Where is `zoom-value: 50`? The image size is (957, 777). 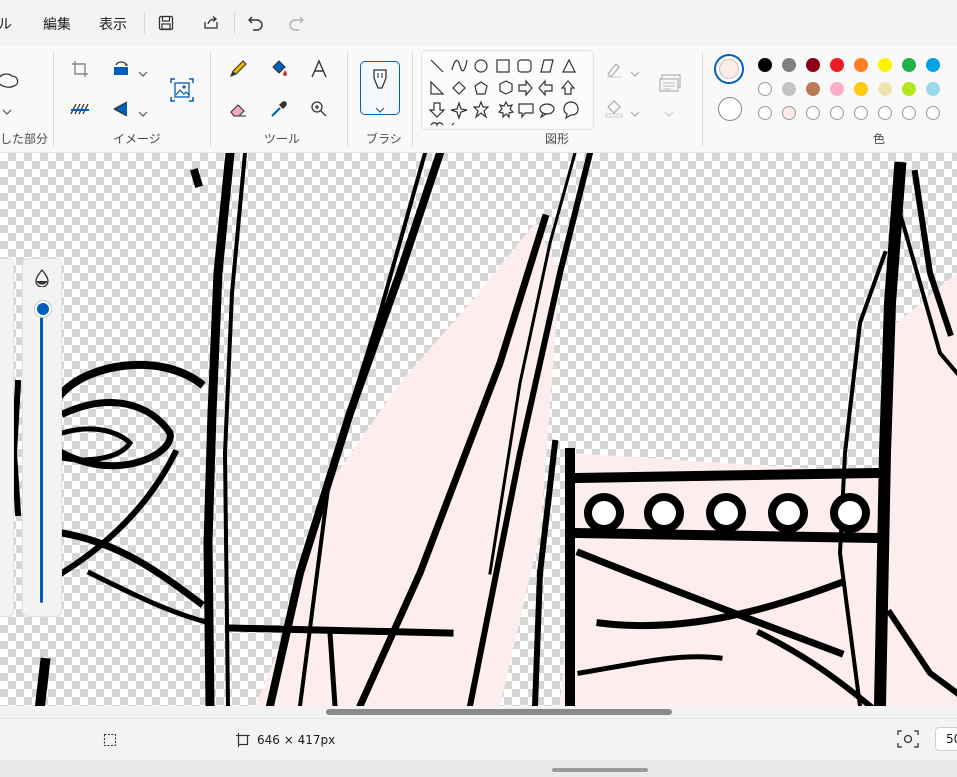
zoom-value: 50 is located at coordinates (951, 739).